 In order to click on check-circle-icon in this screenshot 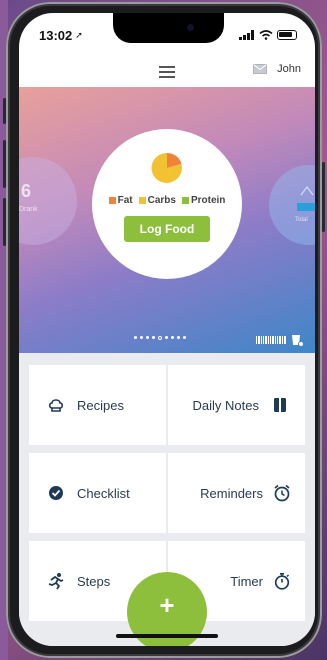, I will do `click(56, 493)`.